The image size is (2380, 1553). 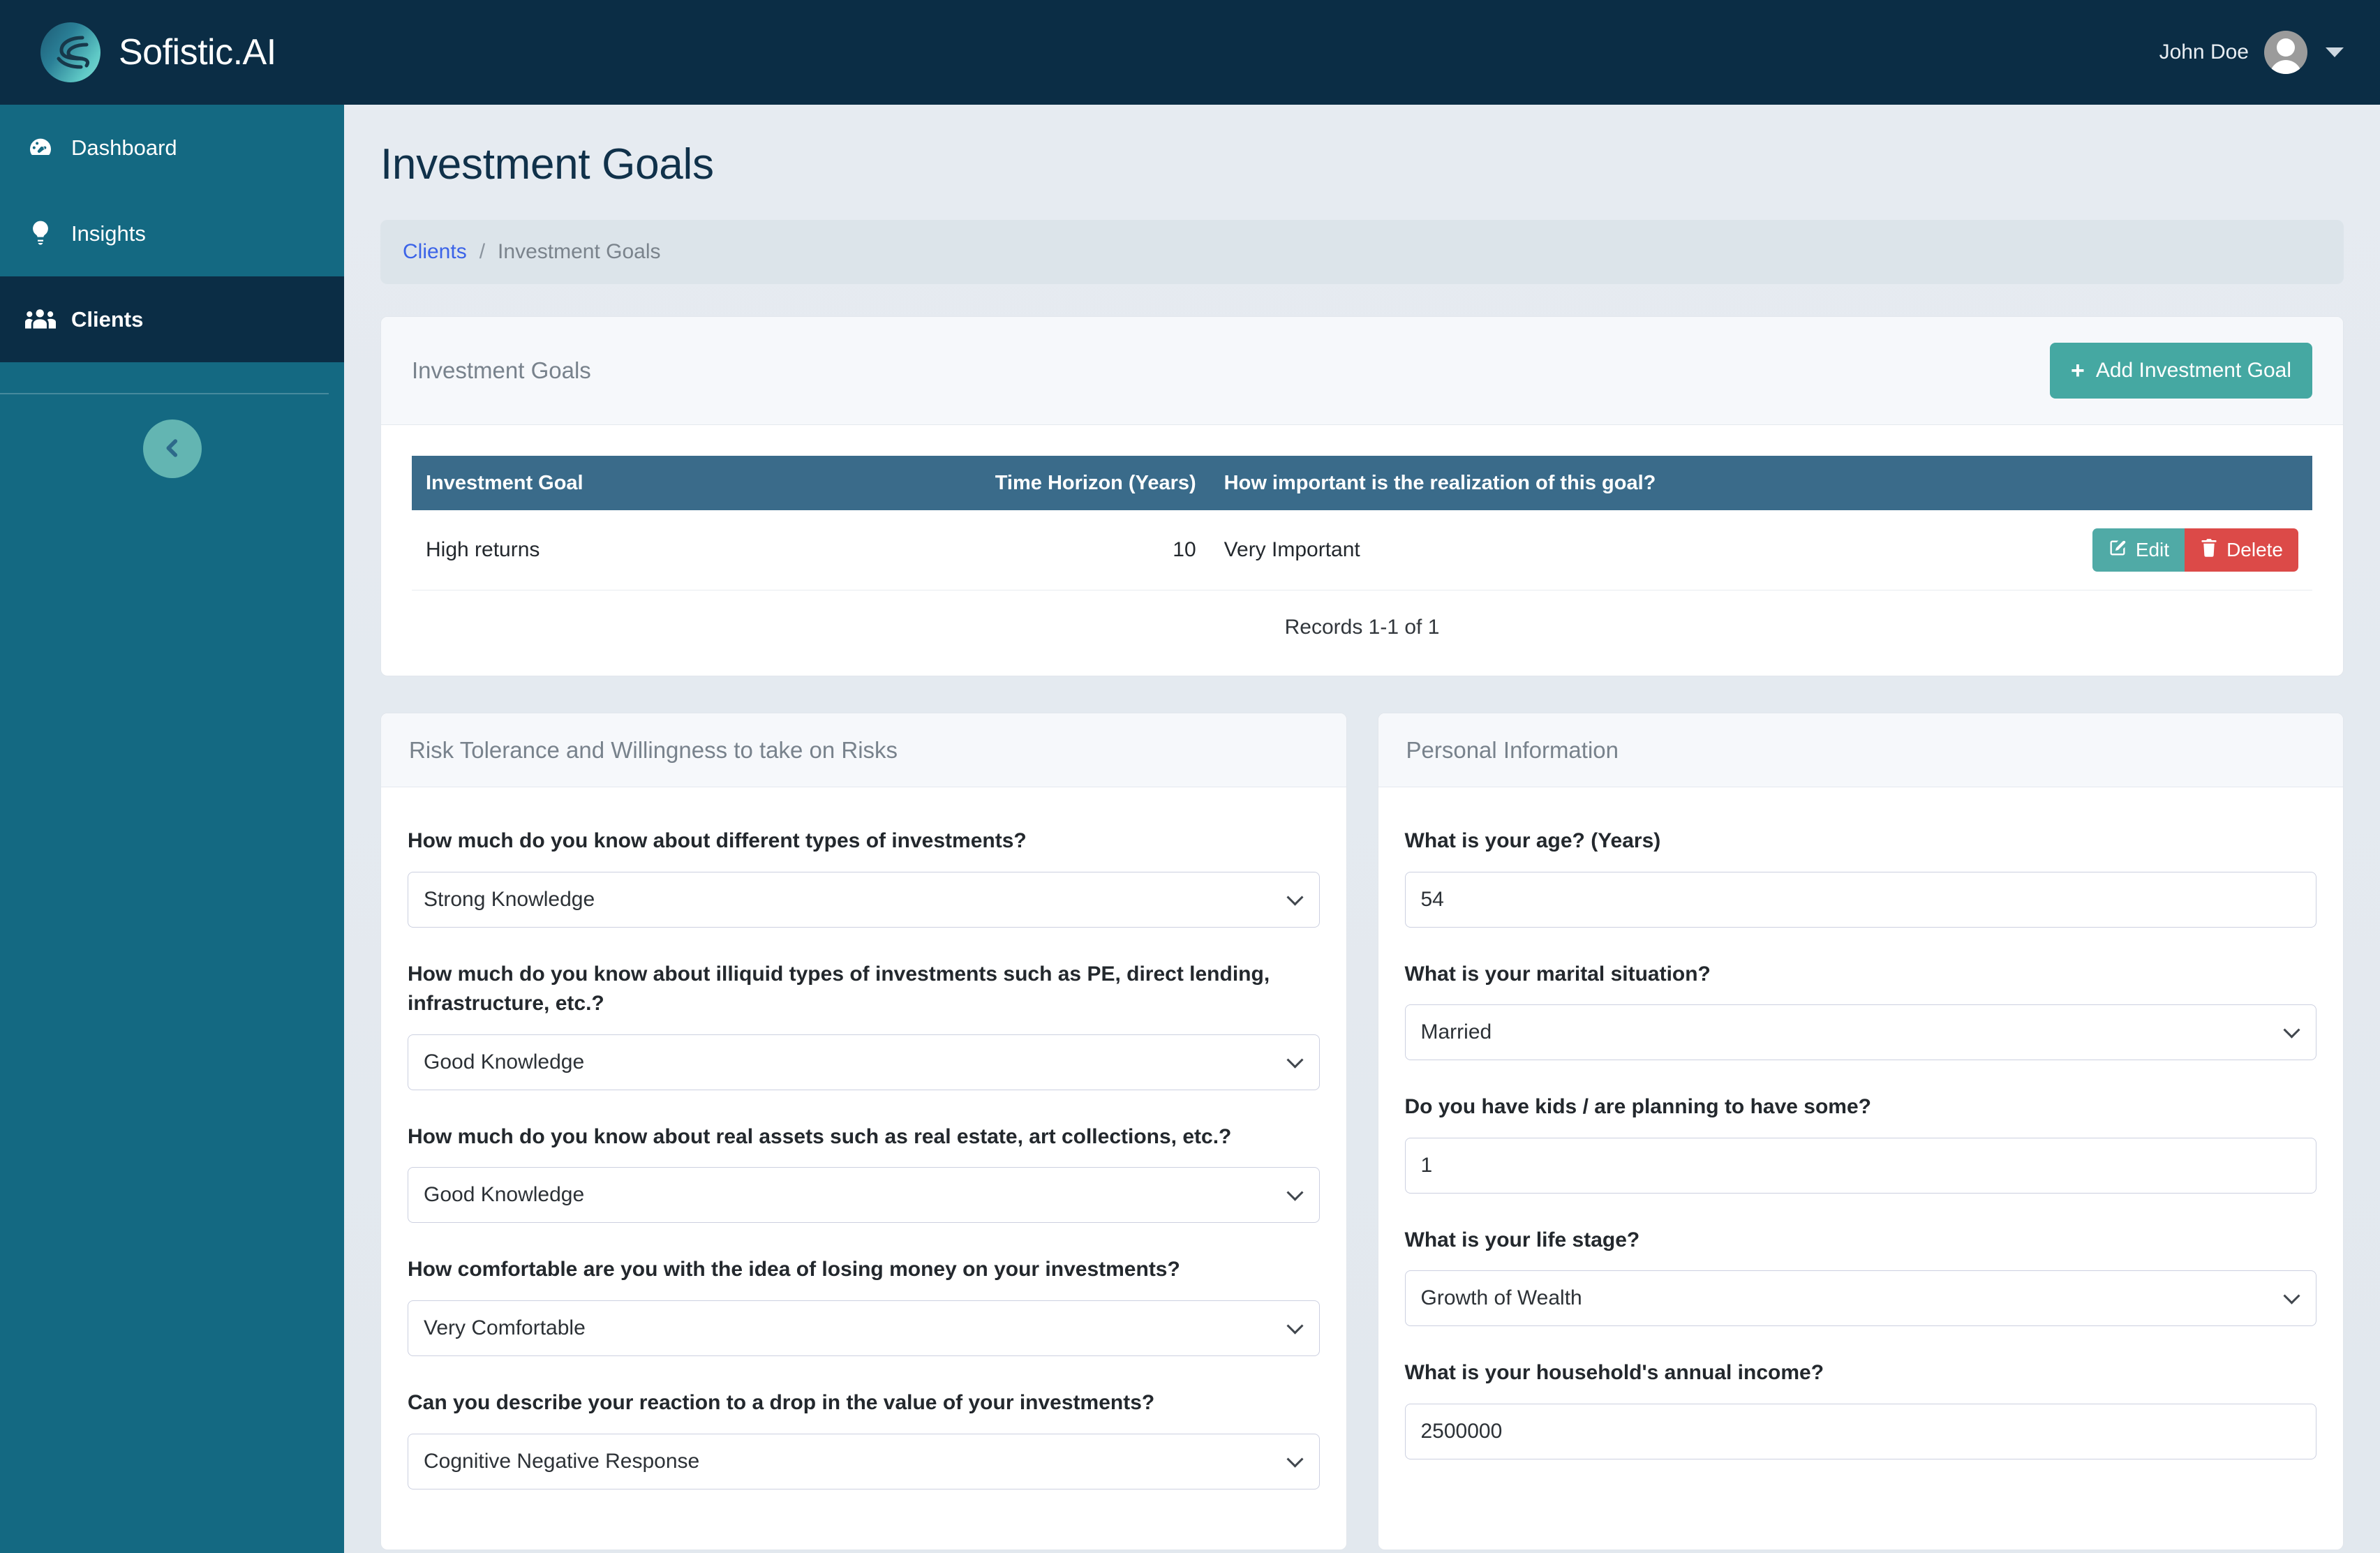 I want to click on losing-money-comfort-select: Very Comfortable, so click(x=864, y=1328).